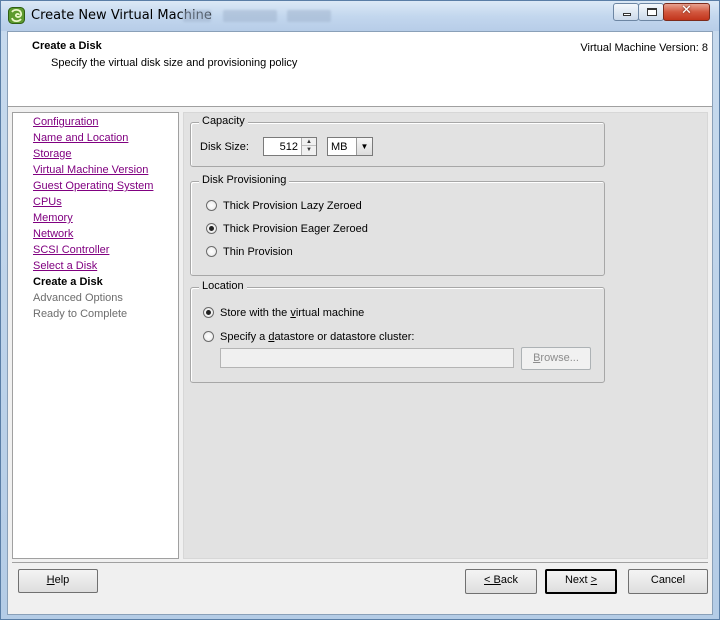 Image resolution: width=720 pixels, height=620 pixels. What do you see at coordinates (339, 147) in the screenshot?
I see `disk-size-unit-value: MB` at bounding box center [339, 147].